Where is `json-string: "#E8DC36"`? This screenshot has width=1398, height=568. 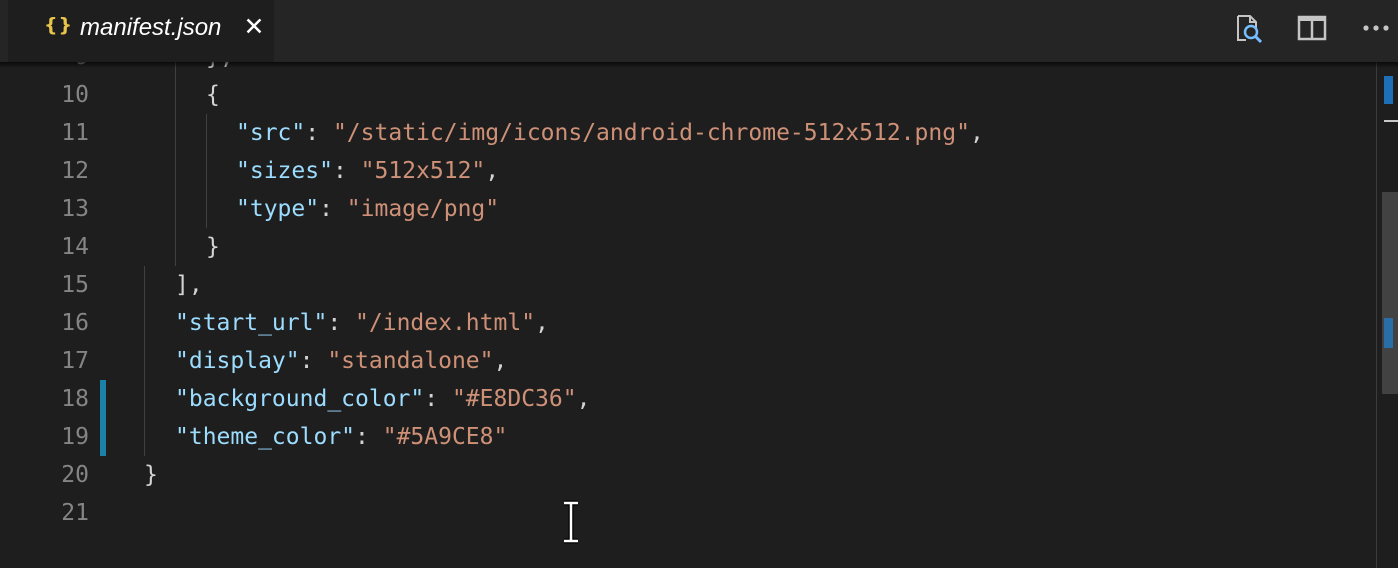
json-string: "#E8DC36" is located at coordinates (514, 399).